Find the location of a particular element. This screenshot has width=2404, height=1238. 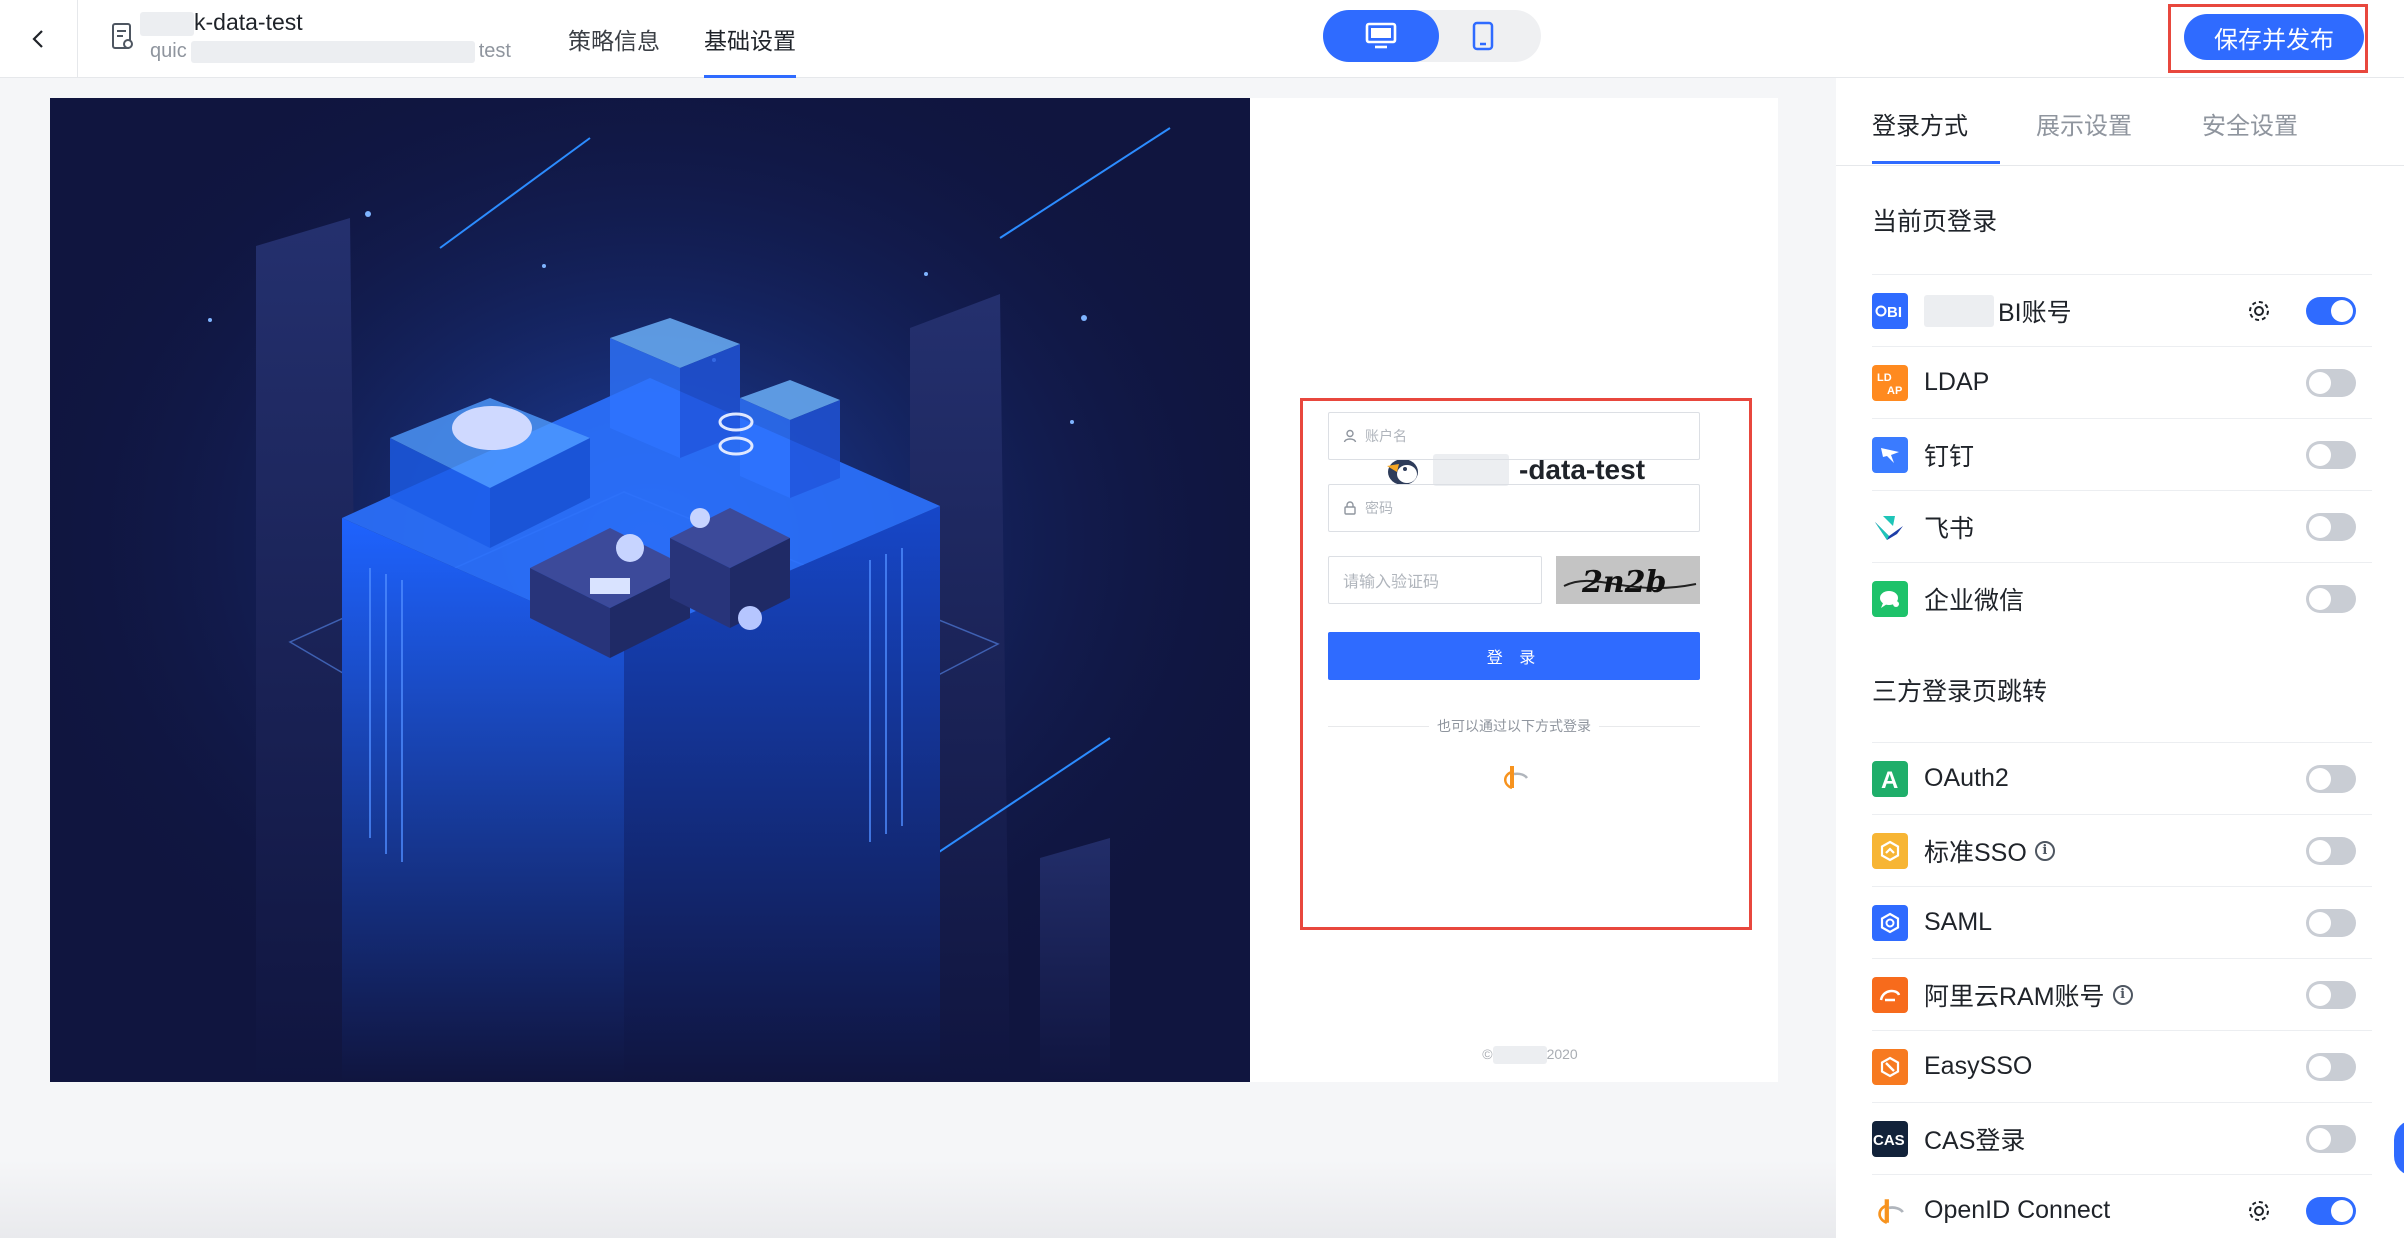

section-current-page-login: 当前页登录 is located at coordinates (1935, 222).